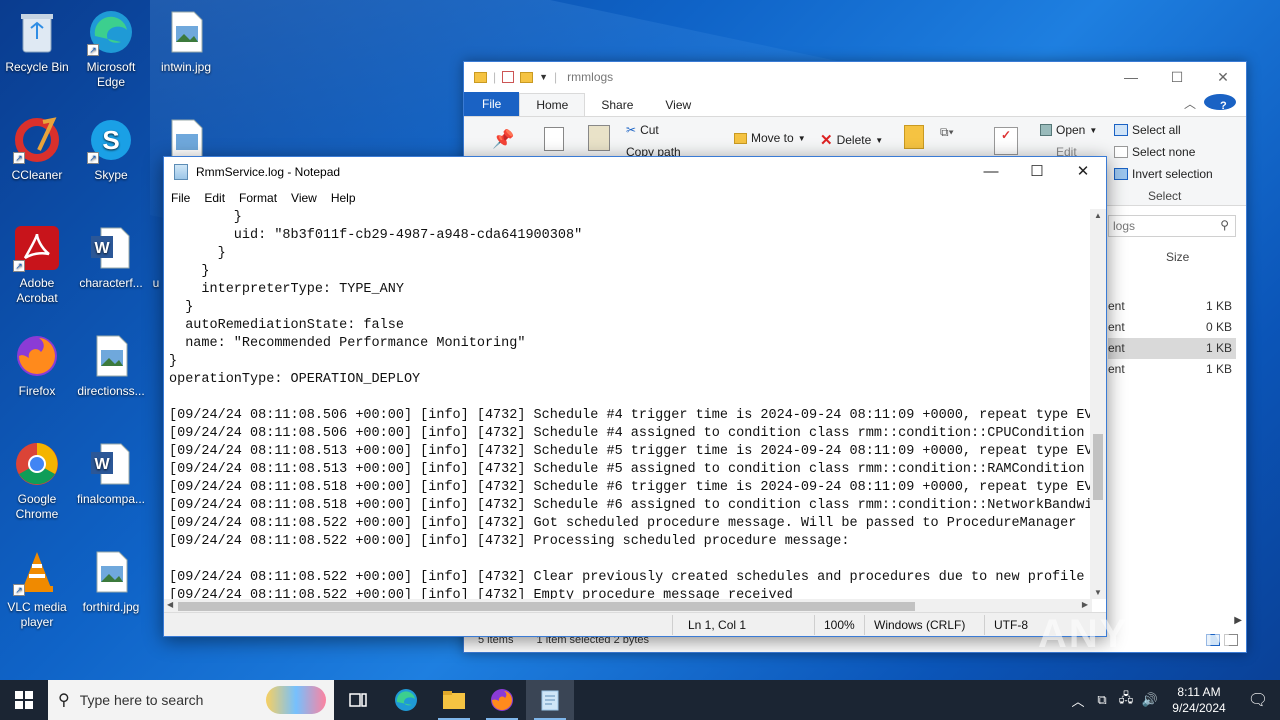 This screenshot has height=720, width=1280. What do you see at coordinates (37, 589) in the screenshot?
I see `desktop-icon-vlc: ↗ VLC media player` at bounding box center [37, 589].